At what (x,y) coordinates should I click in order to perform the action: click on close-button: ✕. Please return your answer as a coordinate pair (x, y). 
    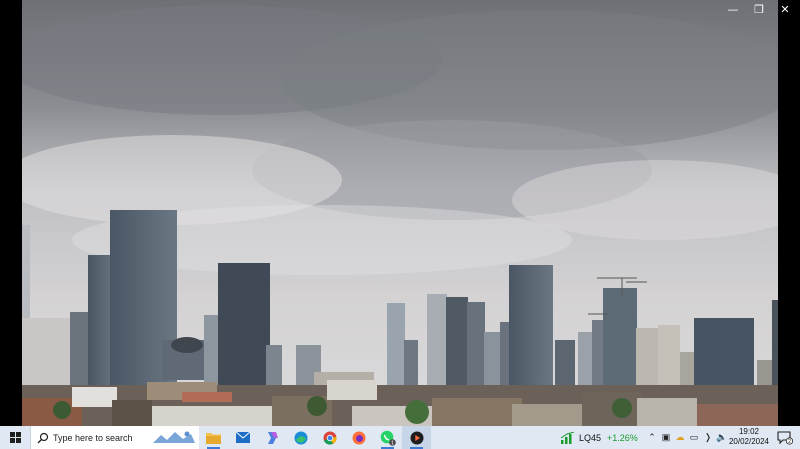
    Looking at the image, I should click on (785, 9).